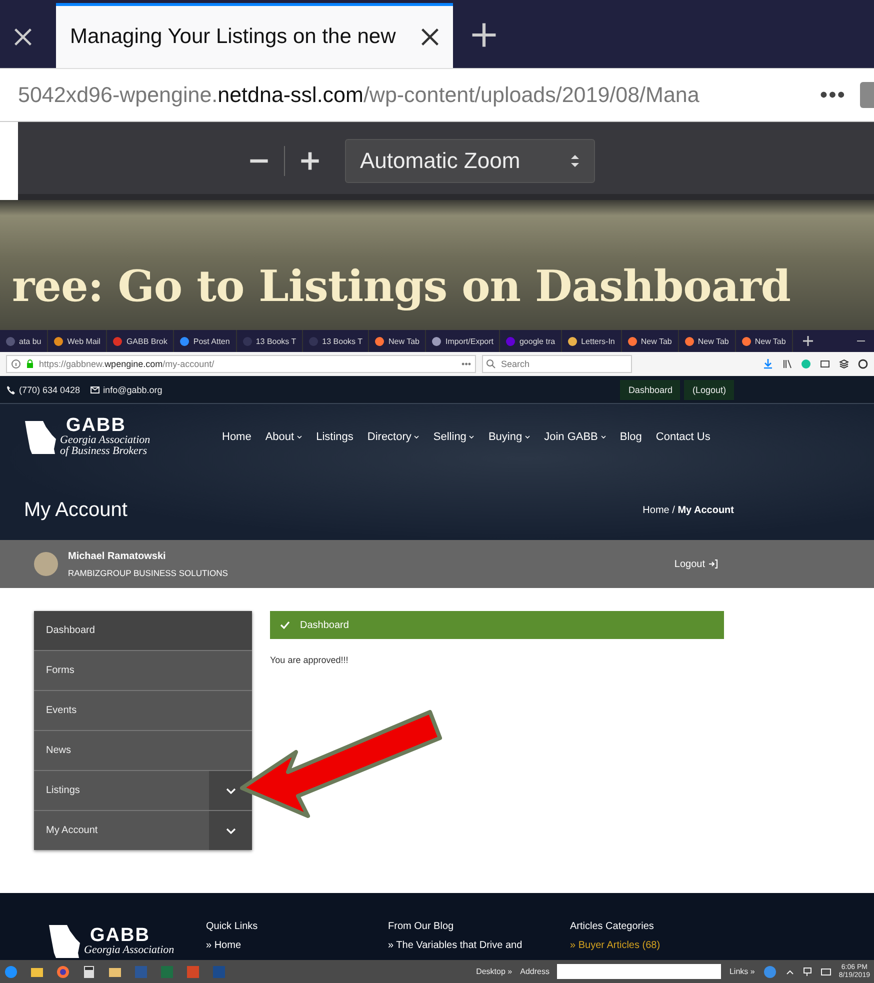  What do you see at coordinates (470, 161) in the screenshot?
I see `zoom-select: Automatic Zoom` at bounding box center [470, 161].